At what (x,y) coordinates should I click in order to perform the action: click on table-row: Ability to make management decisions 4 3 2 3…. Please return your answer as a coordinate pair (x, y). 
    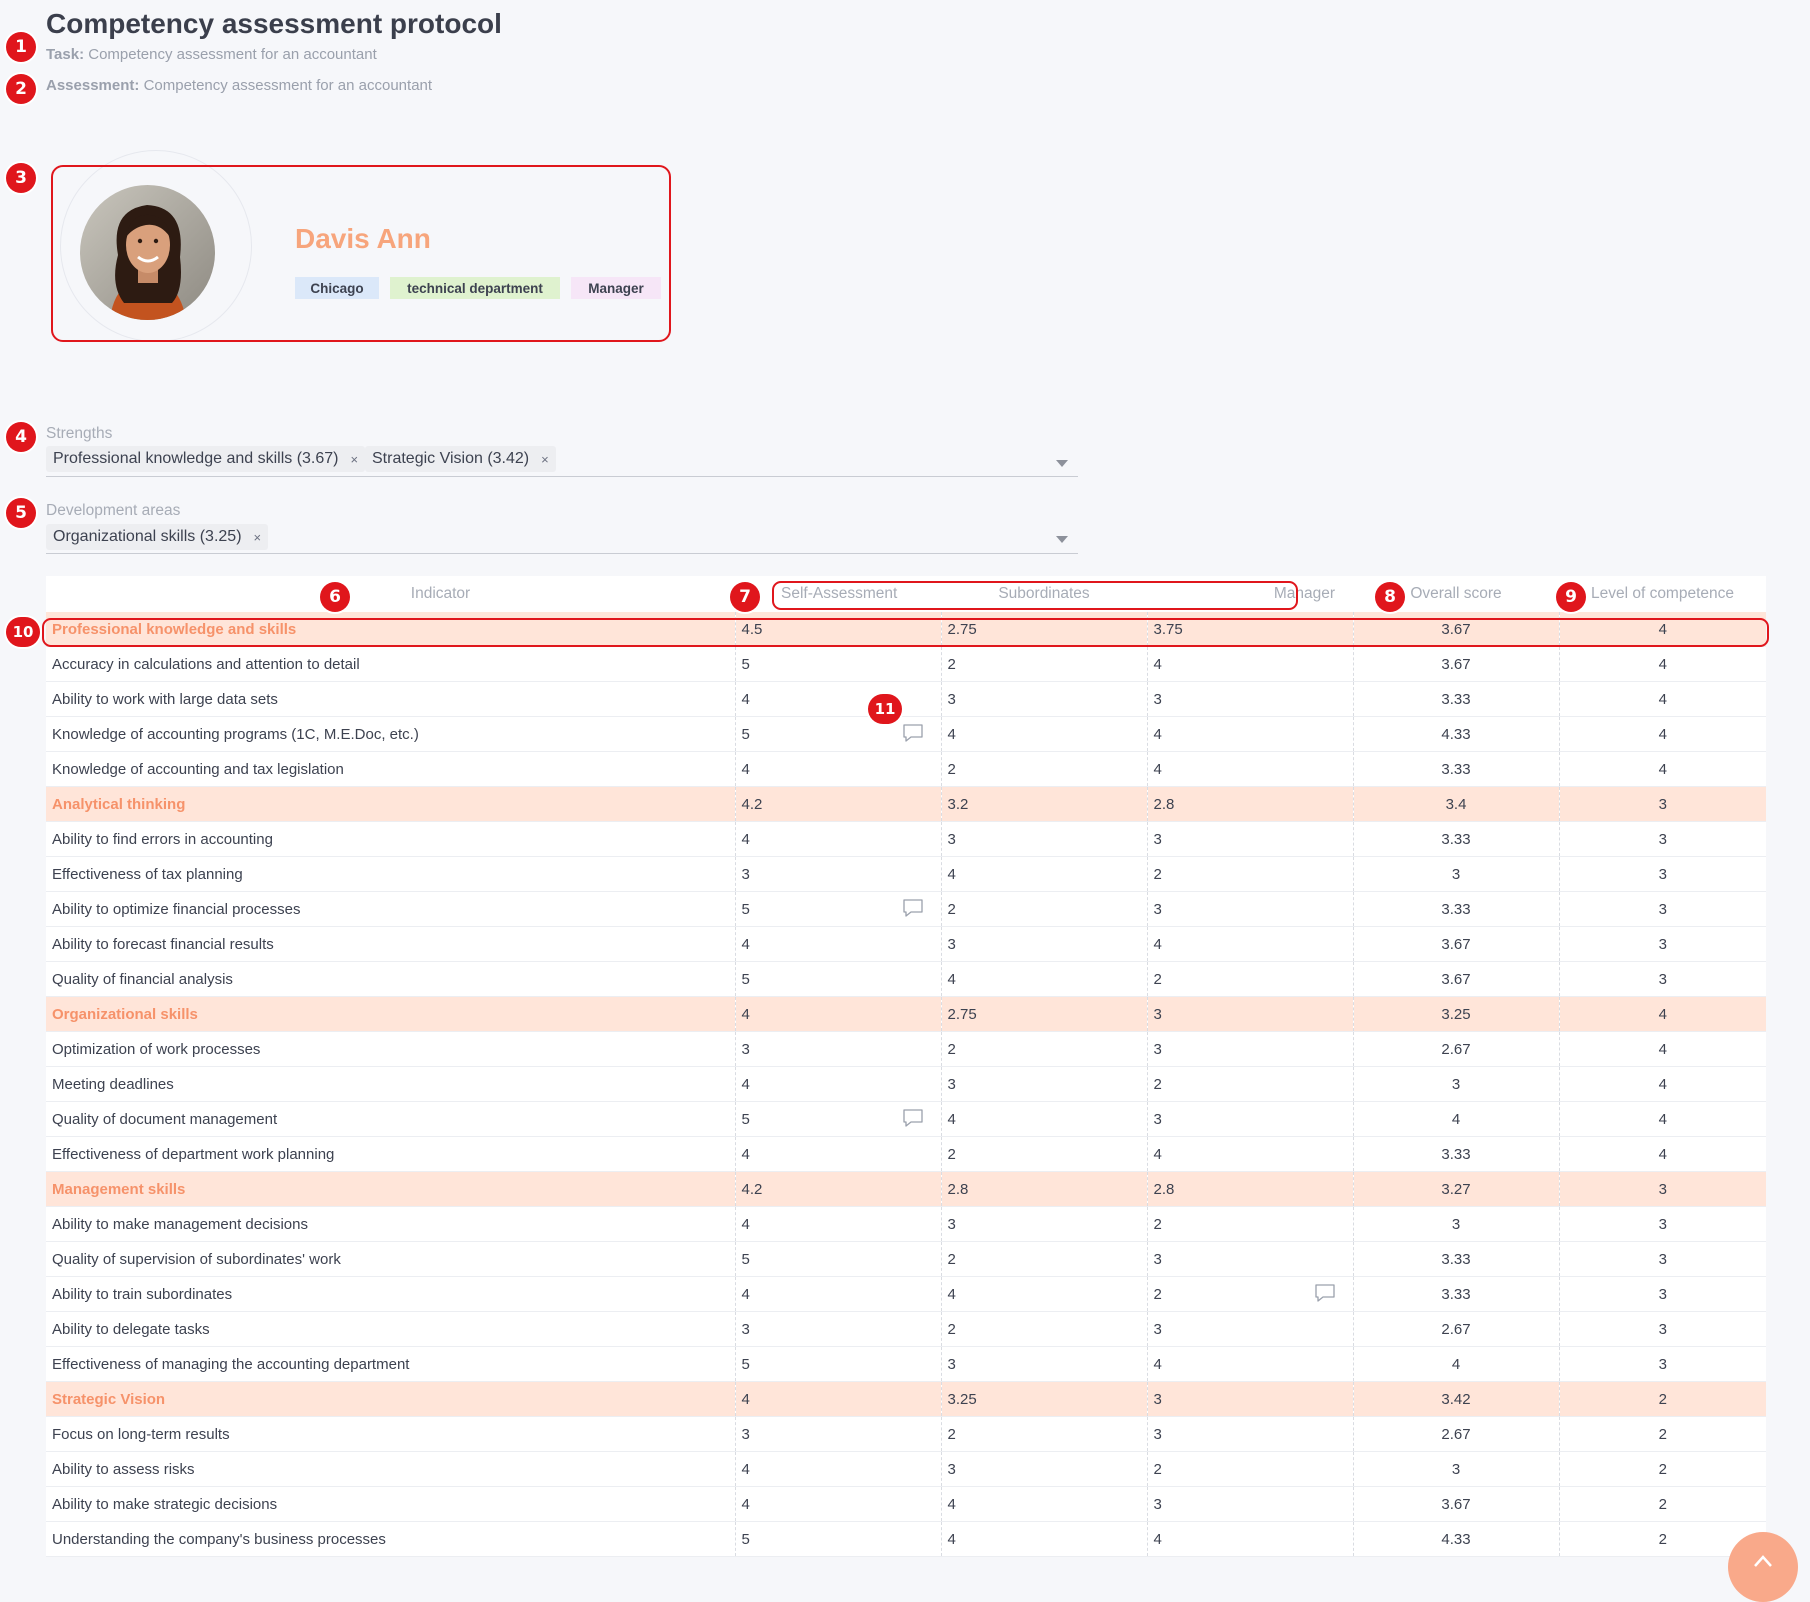
    Looking at the image, I should click on (906, 1224).